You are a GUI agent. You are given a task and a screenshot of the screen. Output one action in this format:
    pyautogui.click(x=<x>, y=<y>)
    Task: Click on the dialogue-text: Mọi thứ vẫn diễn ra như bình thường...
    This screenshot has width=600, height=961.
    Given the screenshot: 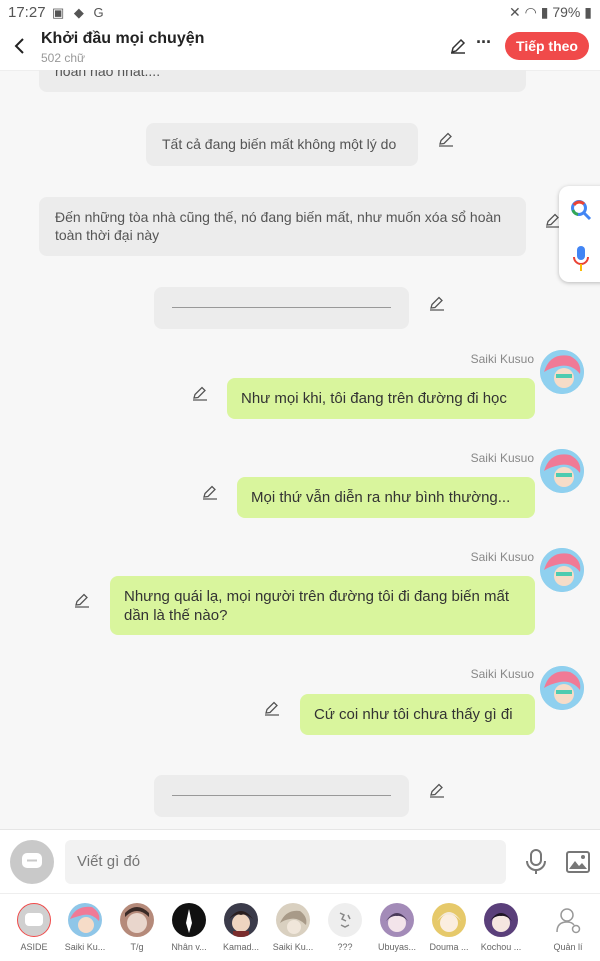 What is the action you would take?
    pyautogui.click(x=381, y=497)
    